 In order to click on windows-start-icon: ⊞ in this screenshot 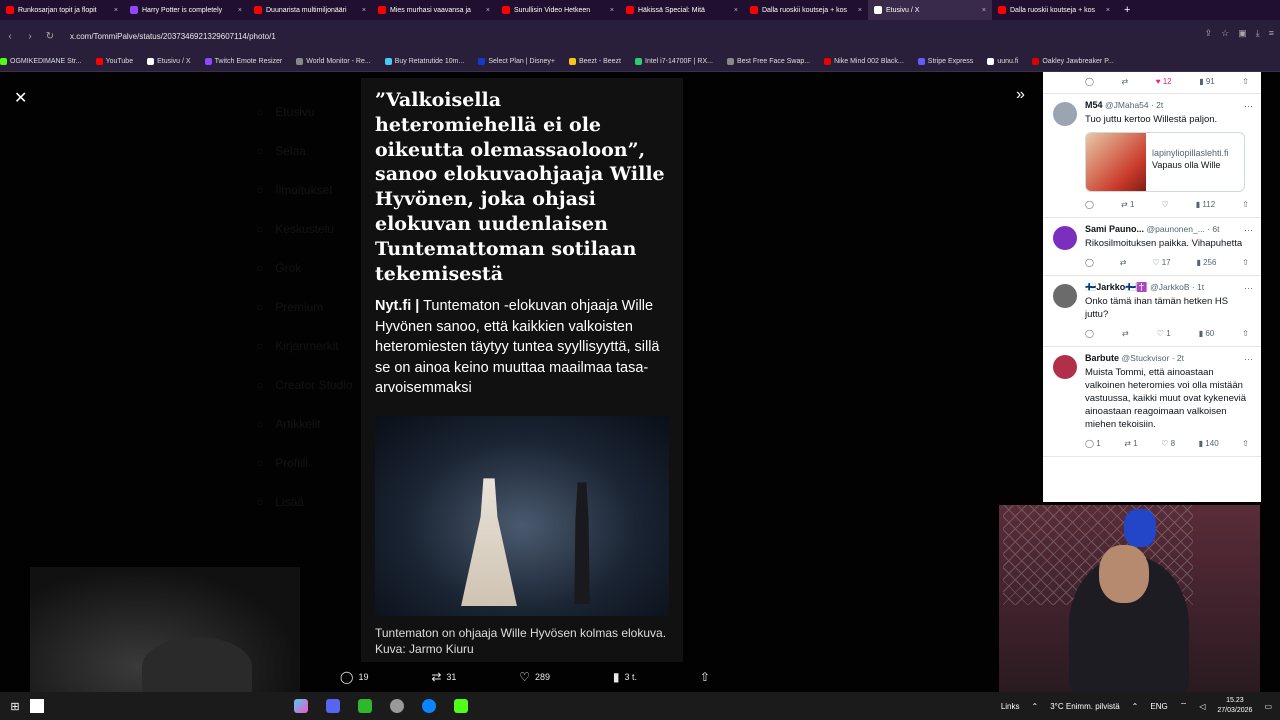, I will do `click(15, 706)`.